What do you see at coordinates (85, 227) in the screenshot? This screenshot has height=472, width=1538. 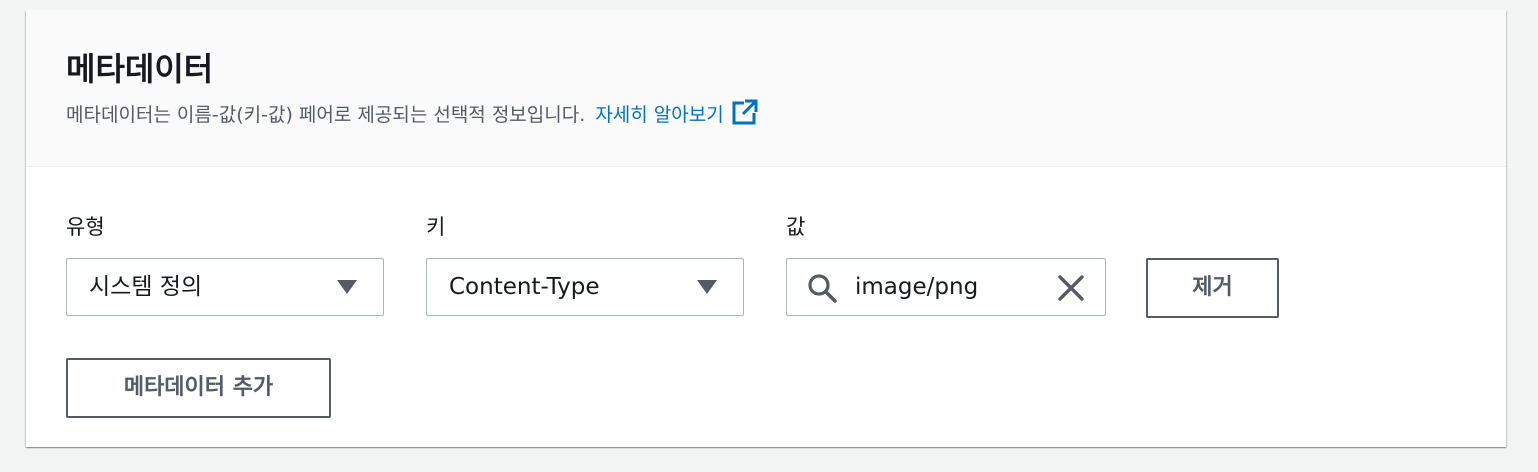 I see `type-label: 유형` at bounding box center [85, 227].